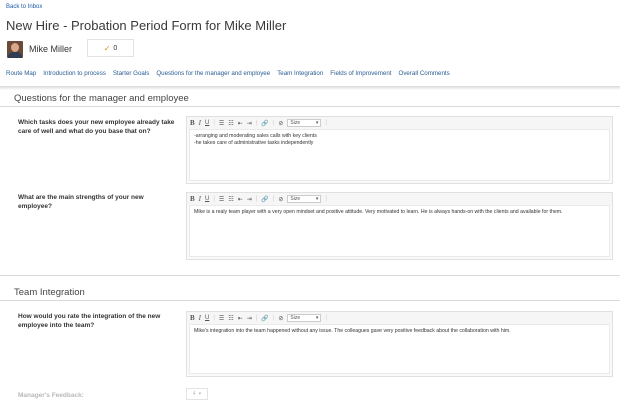 This screenshot has width=620, height=416. What do you see at coordinates (131, 75) in the screenshot?
I see `tab-starter-goals: Starter Goals` at bounding box center [131, 75].